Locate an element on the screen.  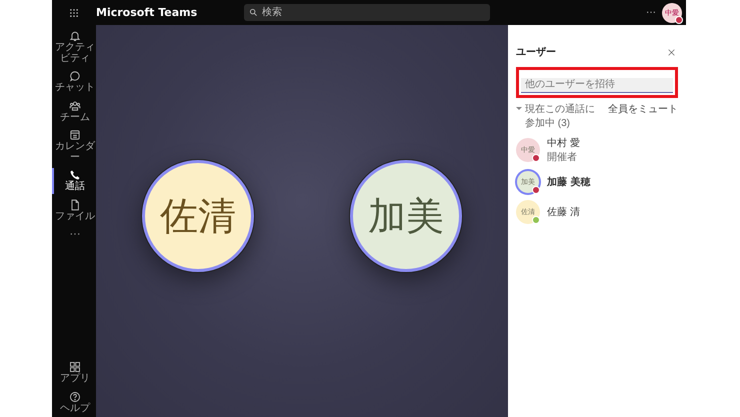
help-icon is located at coordinates (75, 396).